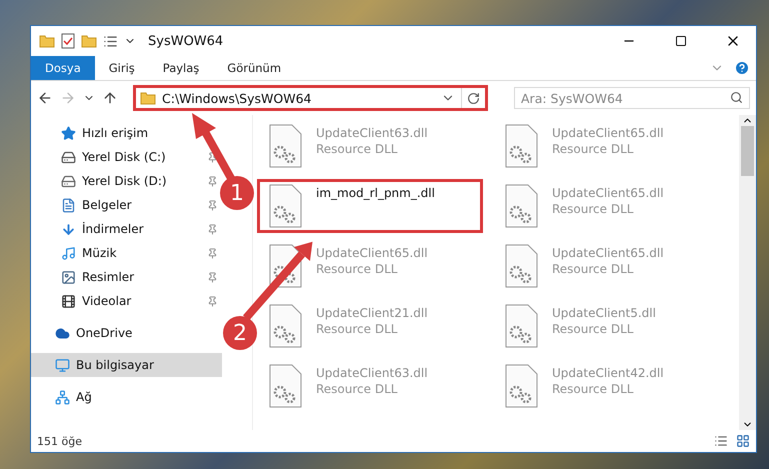 Image resolution: width=769 pixels, height=469 pixels. What do you see at coordinates (214, 147) in the screenshot?
I see `callout-arrow` at bounding box center [214, 147].